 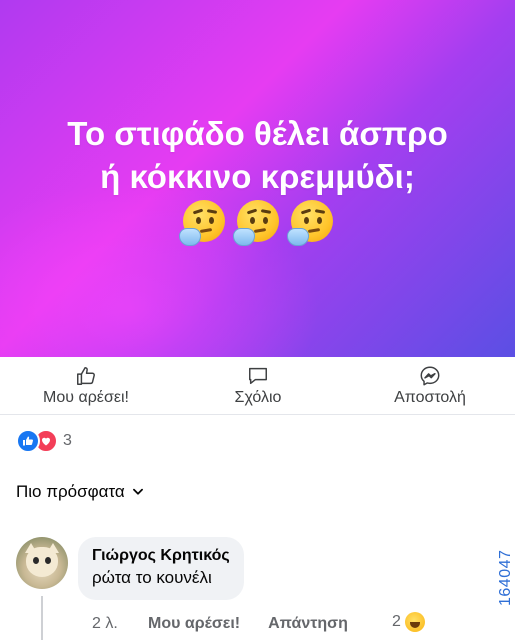 What do you see at coordinates (258, 397) in the screenshot?
I see `comment-button-label: Σχόλιο` at bounding box center [258, 397].